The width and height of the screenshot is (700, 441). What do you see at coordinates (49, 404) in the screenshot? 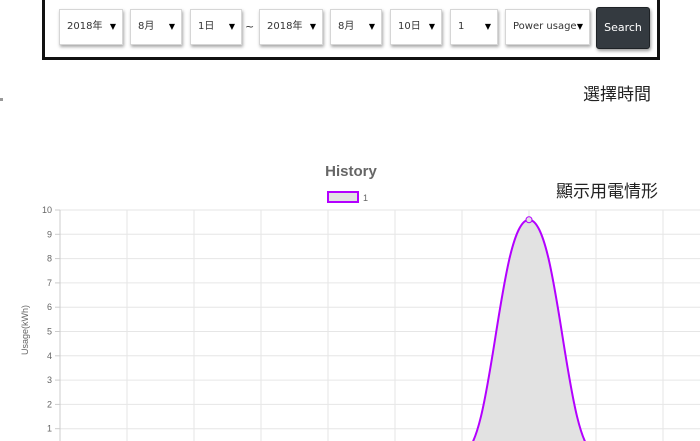
I see `y-tick-label: 2` at bounding box center [49, 404].